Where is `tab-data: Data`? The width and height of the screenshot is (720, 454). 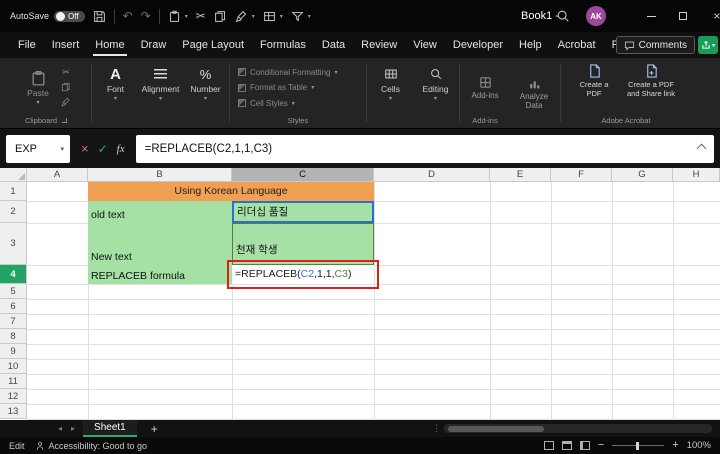
tab-data: Data is located at coordinates (333, 45).